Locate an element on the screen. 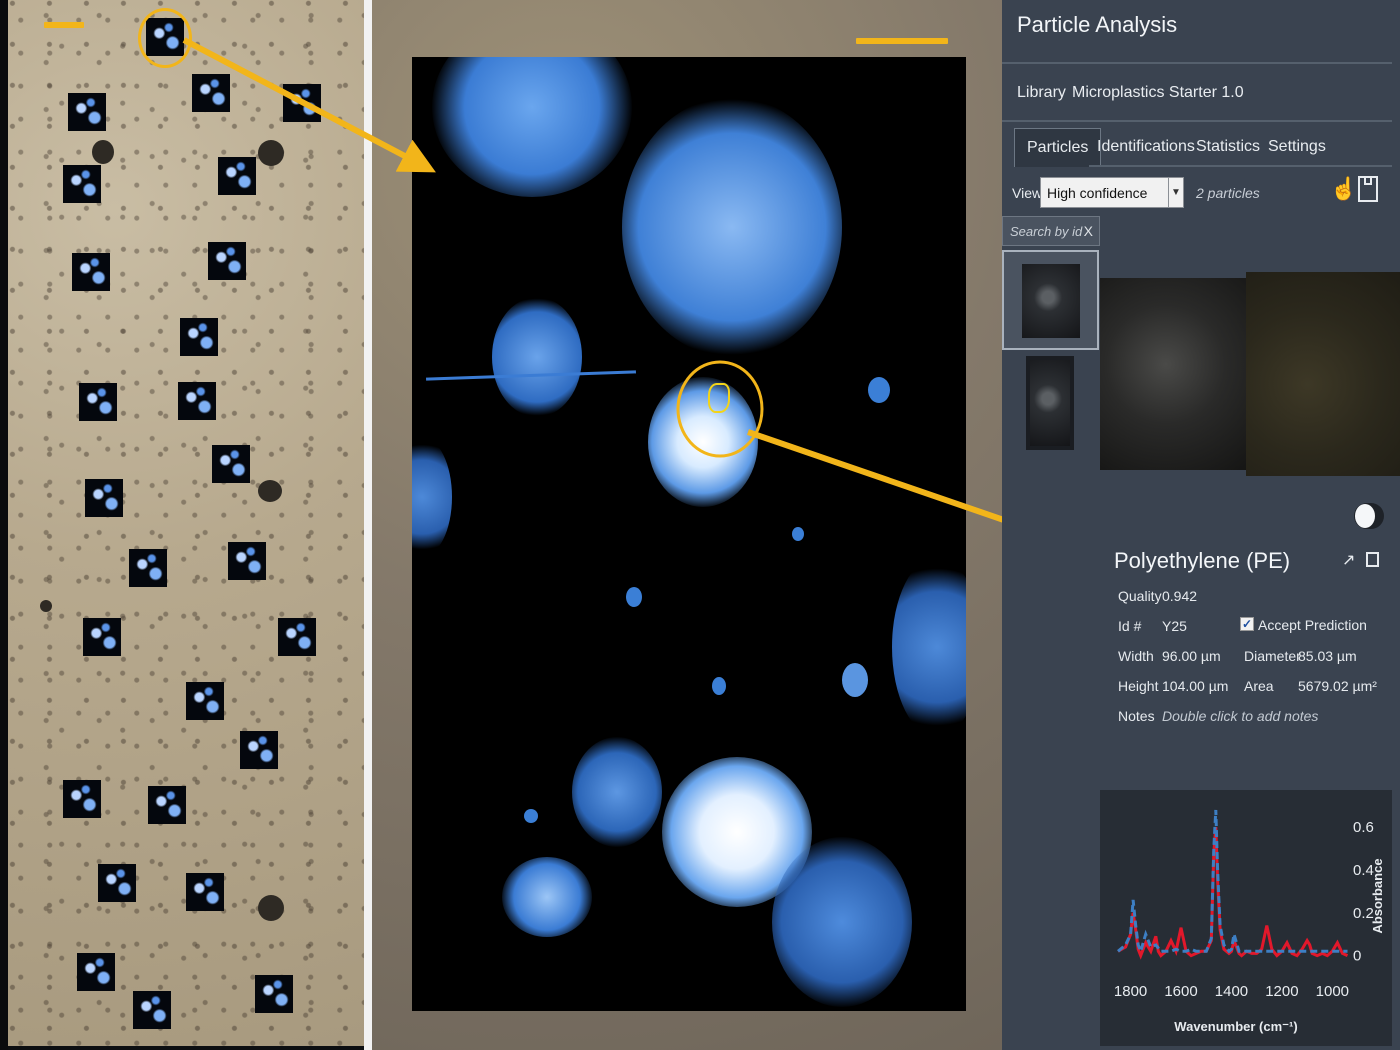  x-tick-label: 1000 is located at coordinates (1332, 991).